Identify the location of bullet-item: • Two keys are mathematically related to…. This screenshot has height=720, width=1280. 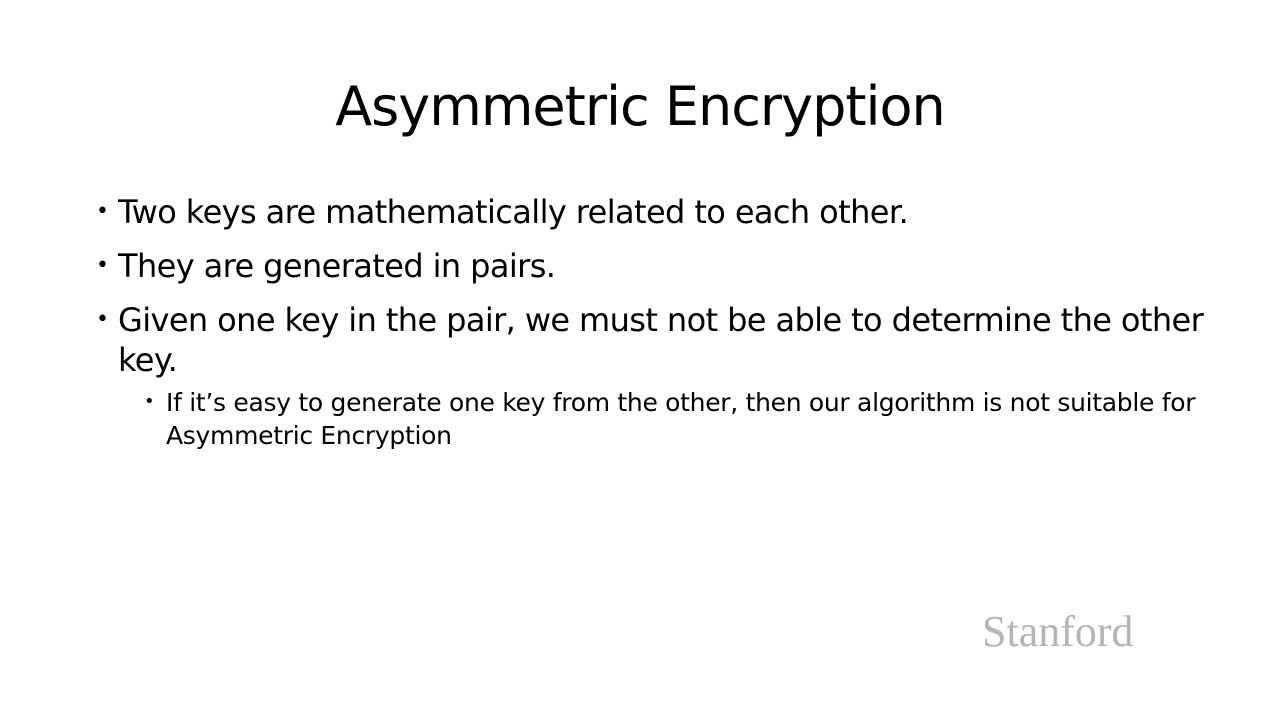
(656, 212).